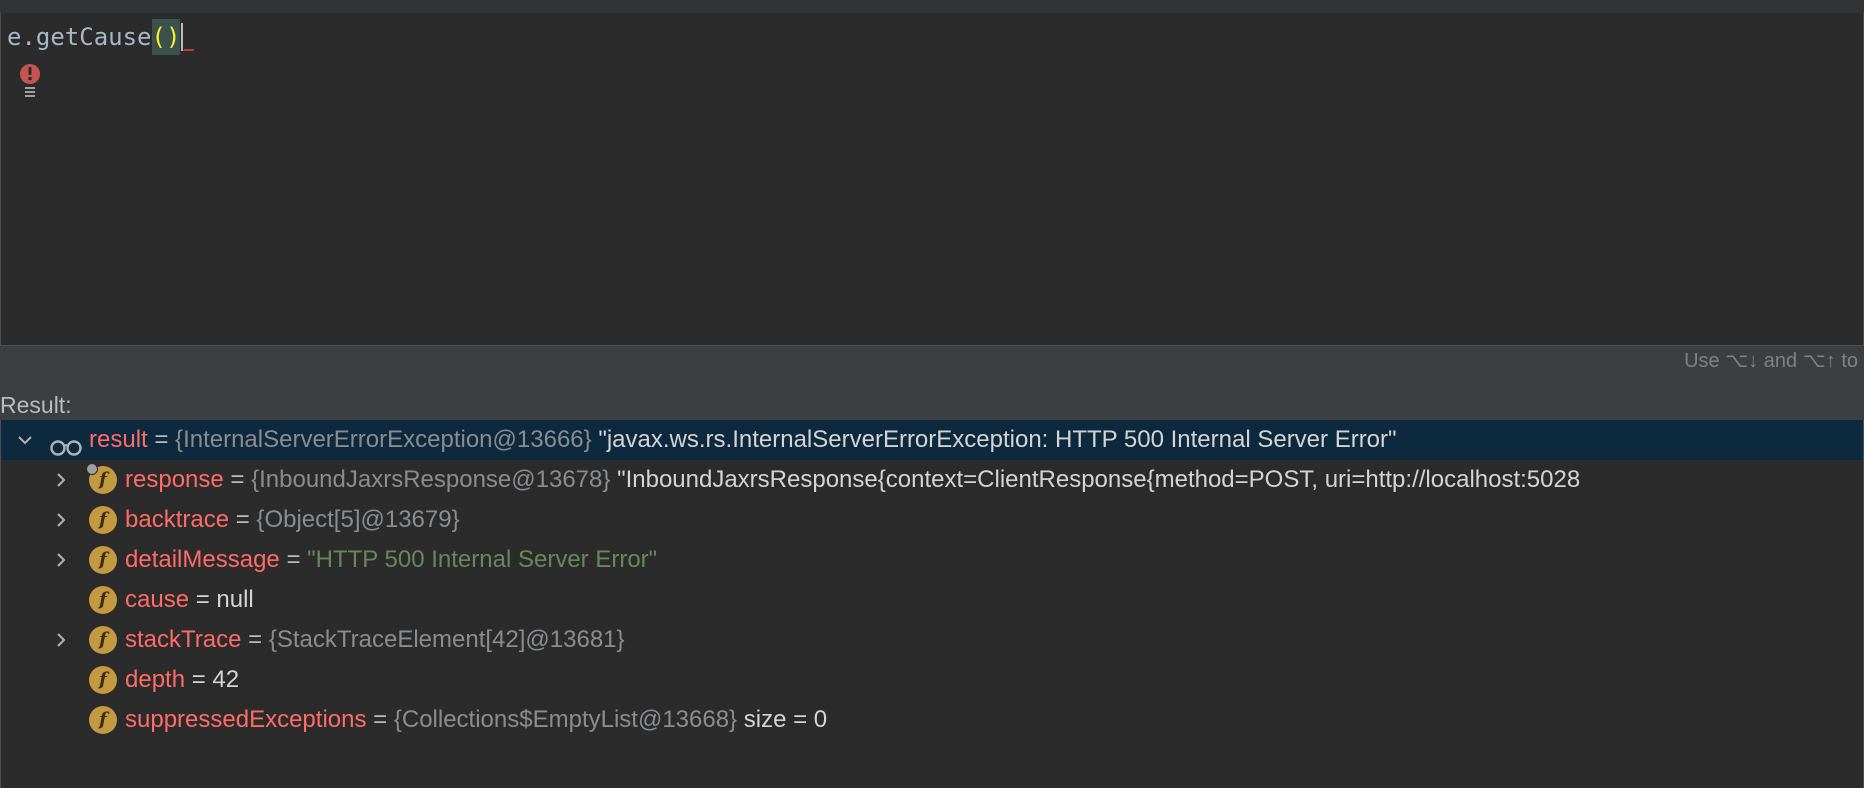 This screenshot has width=1864, height=788. Describe the element at coordinates (215, 679) in the screenshot. I see `equals-value: = 42` at that location.